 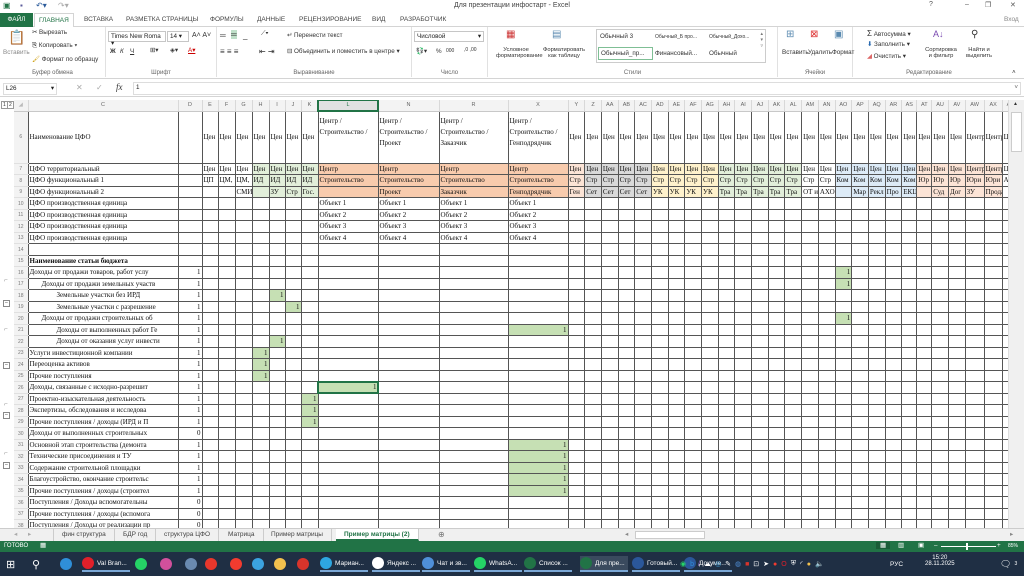 I want to click on cell-AL33, so click(x=793, y=467).